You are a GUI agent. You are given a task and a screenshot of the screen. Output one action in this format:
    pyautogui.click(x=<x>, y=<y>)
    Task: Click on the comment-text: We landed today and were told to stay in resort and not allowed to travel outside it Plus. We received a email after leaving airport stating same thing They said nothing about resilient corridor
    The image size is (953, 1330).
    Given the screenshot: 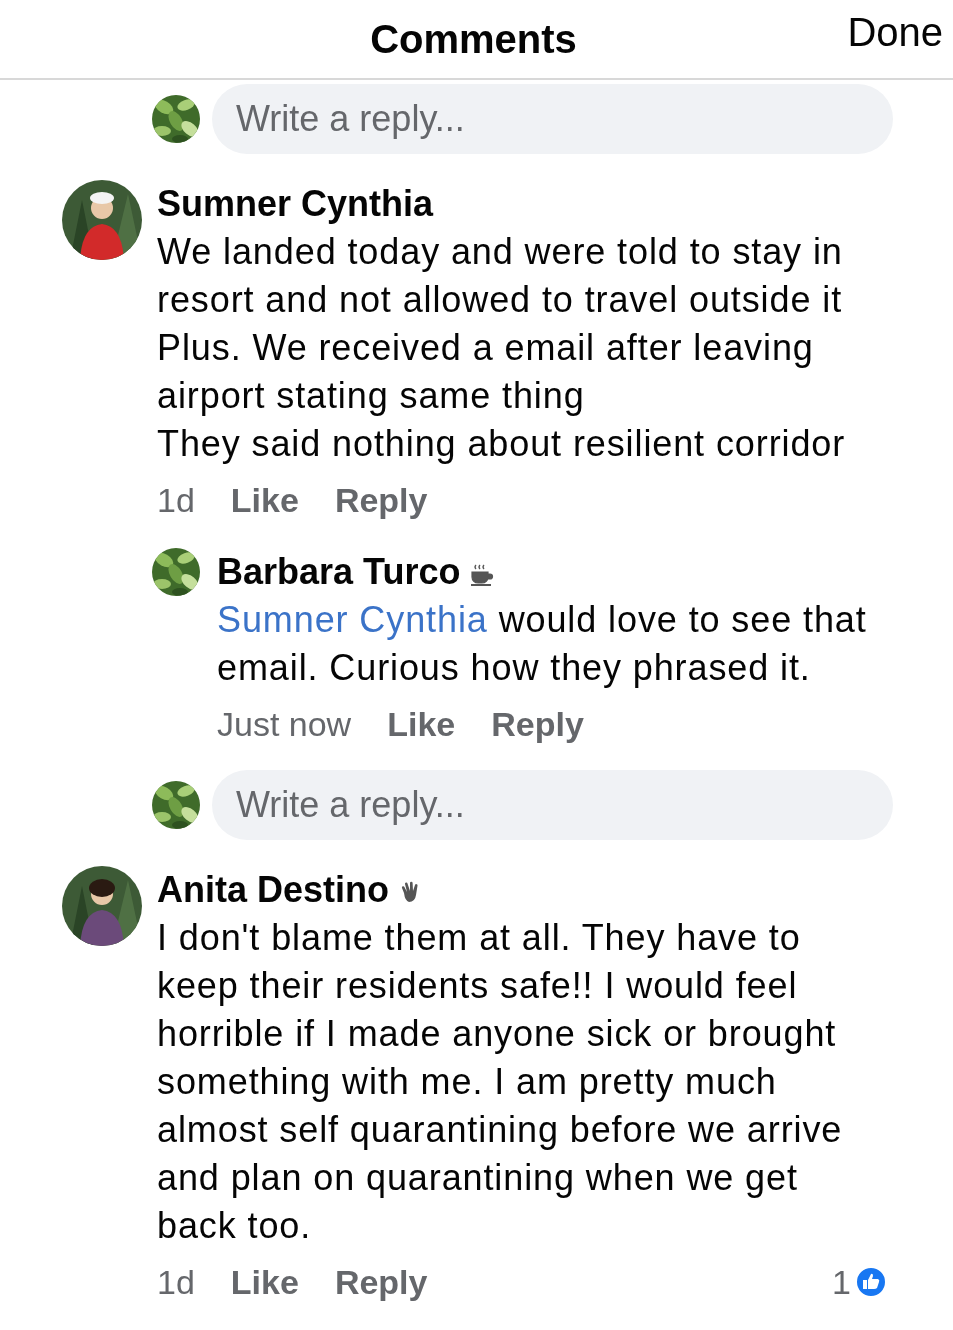 What is the action you would take?
    pyautogui.click(x=502, y=348)
    